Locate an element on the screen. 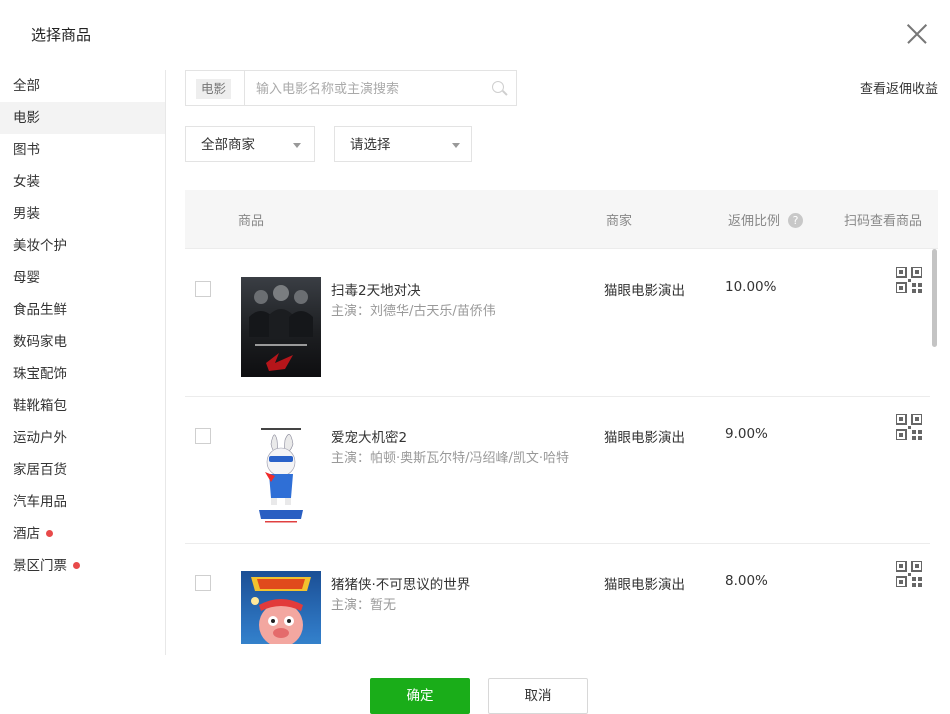  sidebar-item-shoes-bags: 鞋靴箱包 is located at coordinates (82, 406).